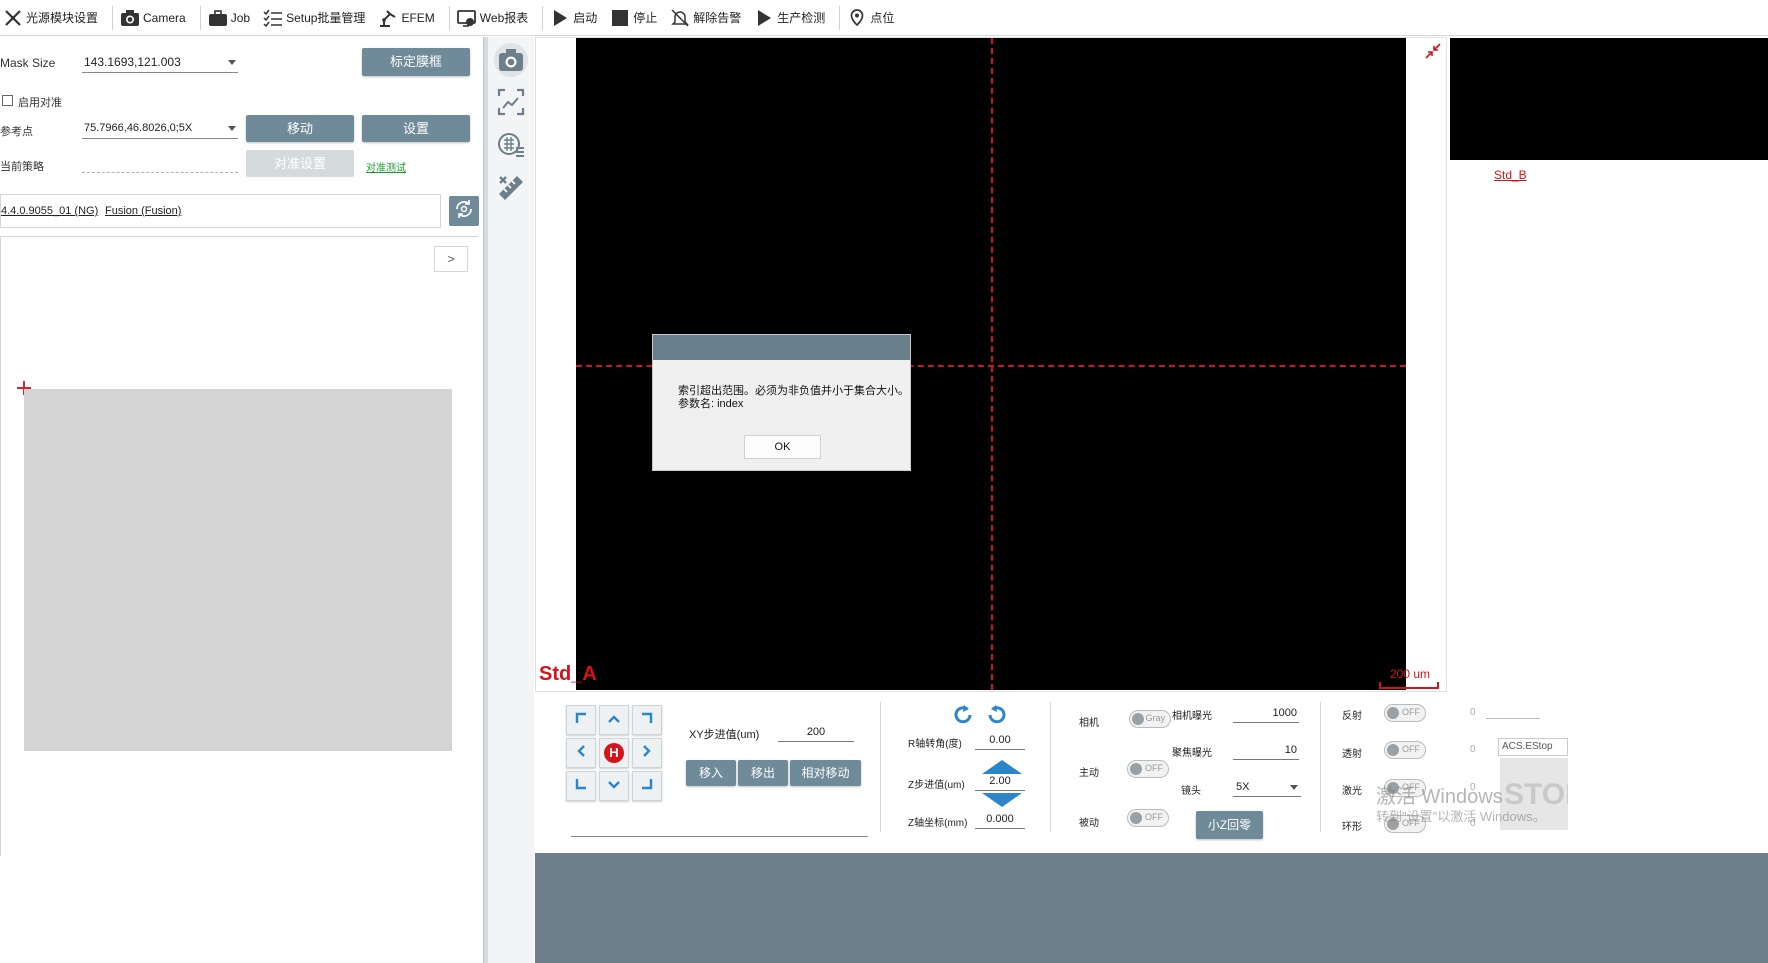 Image resolution: width=1768 pixels, height=963 pixels. I want to click on mask-size-label: Mask Size, so click(28, 63).